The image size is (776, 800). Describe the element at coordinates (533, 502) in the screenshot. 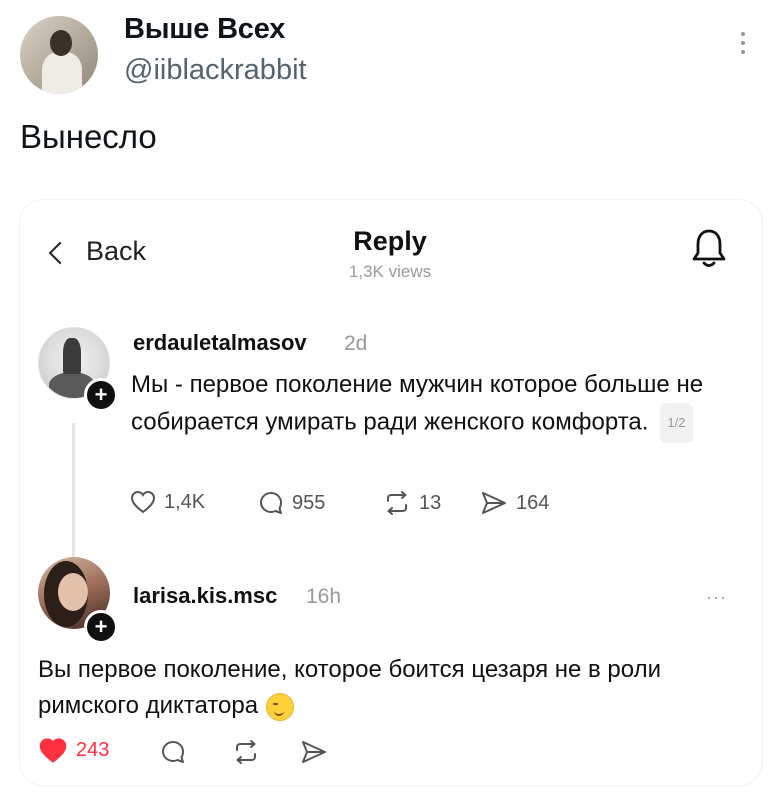

I see `share-count: 164` at that location.